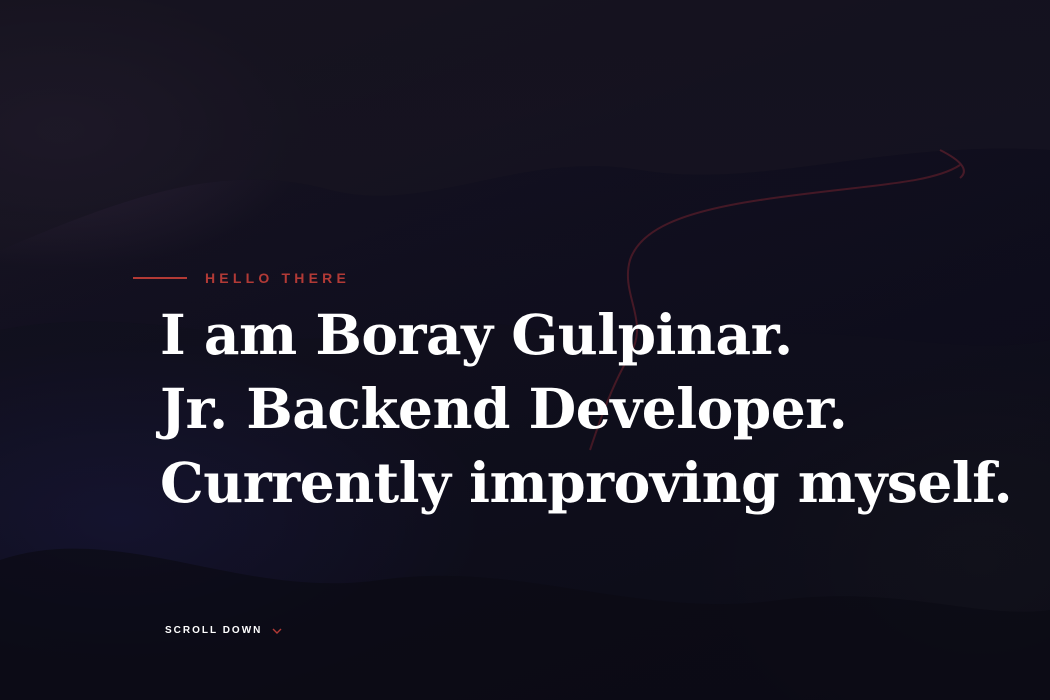  I want to click on scroll-down-label: SCROLL DOWN, so click(214, 630).